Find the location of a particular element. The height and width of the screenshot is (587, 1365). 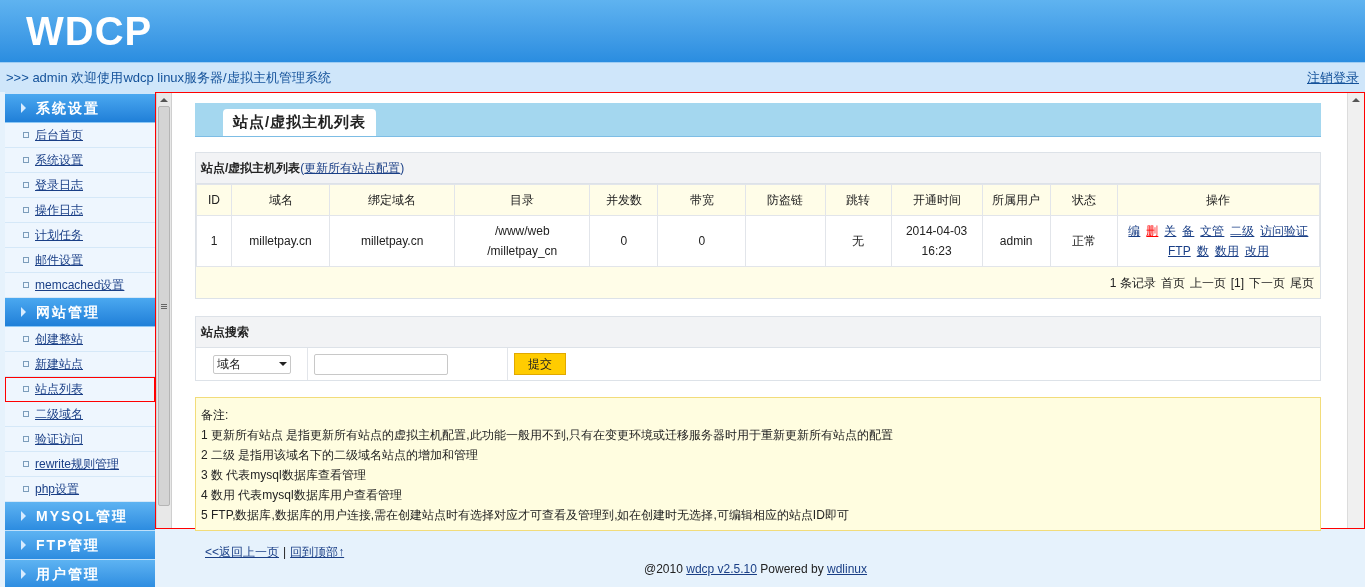

sidebar-item: 邮件设置 is located at coordinates (80, 260).